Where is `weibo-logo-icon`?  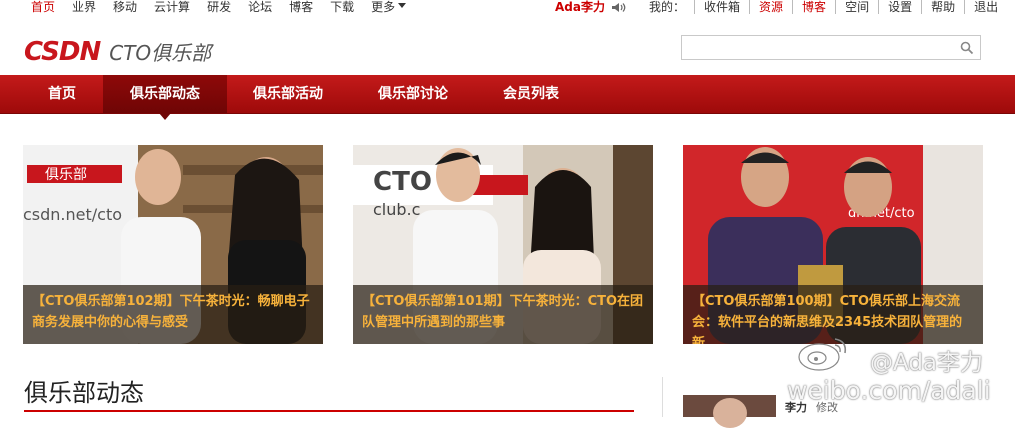
weibo-logo-icon is located at coordinates (822, 354).